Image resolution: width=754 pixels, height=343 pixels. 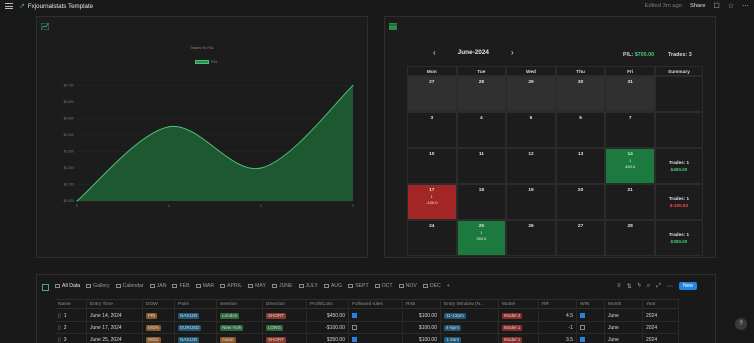 What do you see at coordinates (432, 238) in the screenshot?
I see `calendar-day: 24` at bounding box center [432, 238].